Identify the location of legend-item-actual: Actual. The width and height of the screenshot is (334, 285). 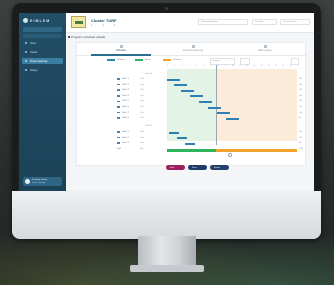
(143, 60).